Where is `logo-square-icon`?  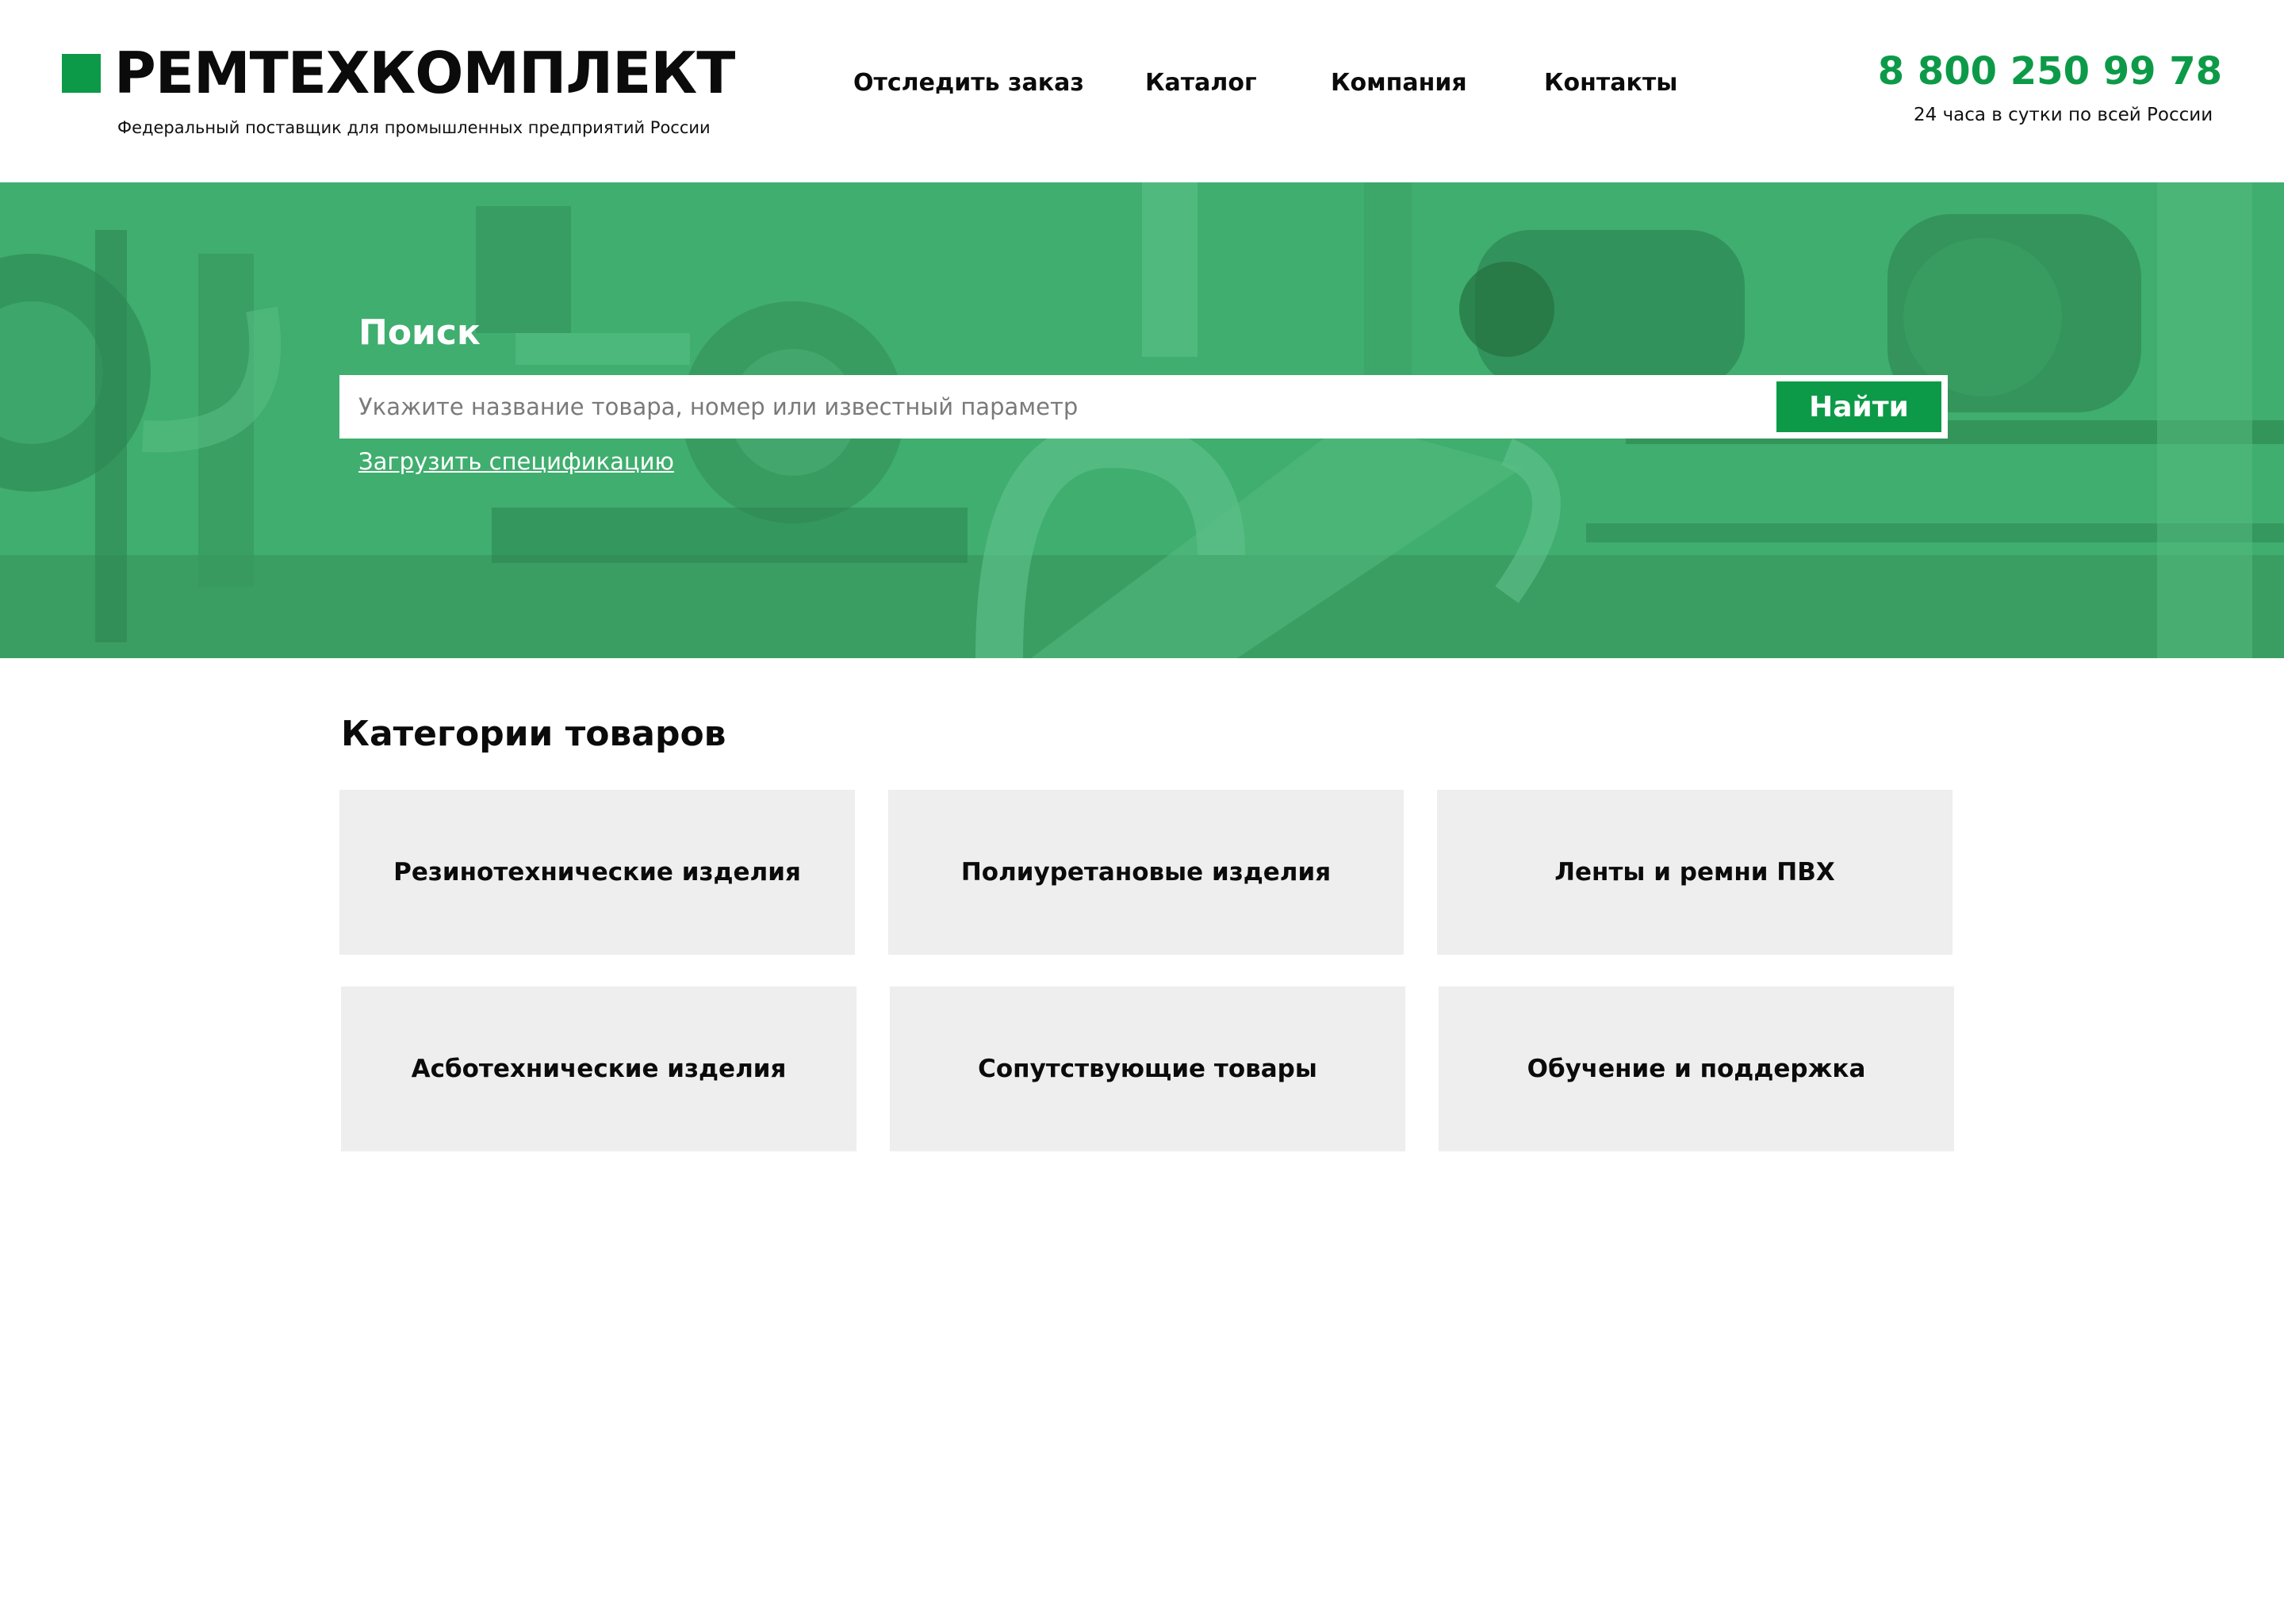 logo-square-icon is located at coordinates (81, 73).